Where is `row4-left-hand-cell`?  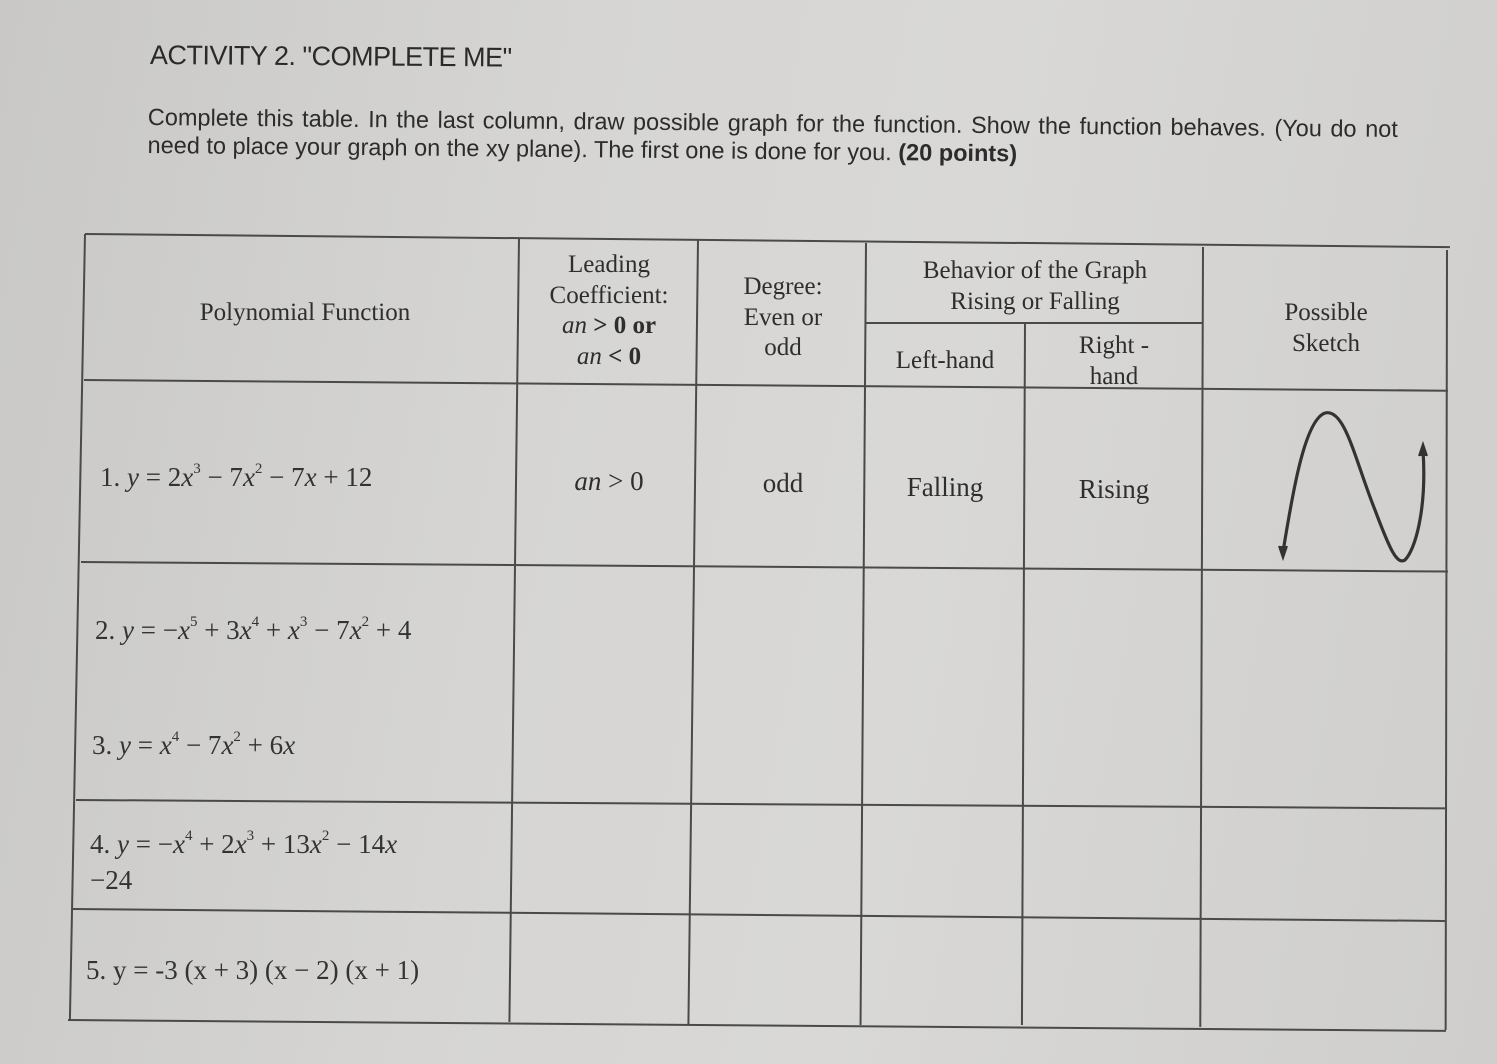
row4-left-hand-cell is located at coordinates (944, 860).